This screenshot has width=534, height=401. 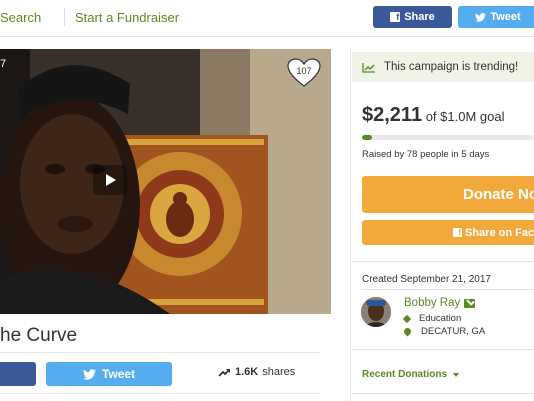 I want to click on organizer-name: Bobby Ray, so click(x=440, y=303).